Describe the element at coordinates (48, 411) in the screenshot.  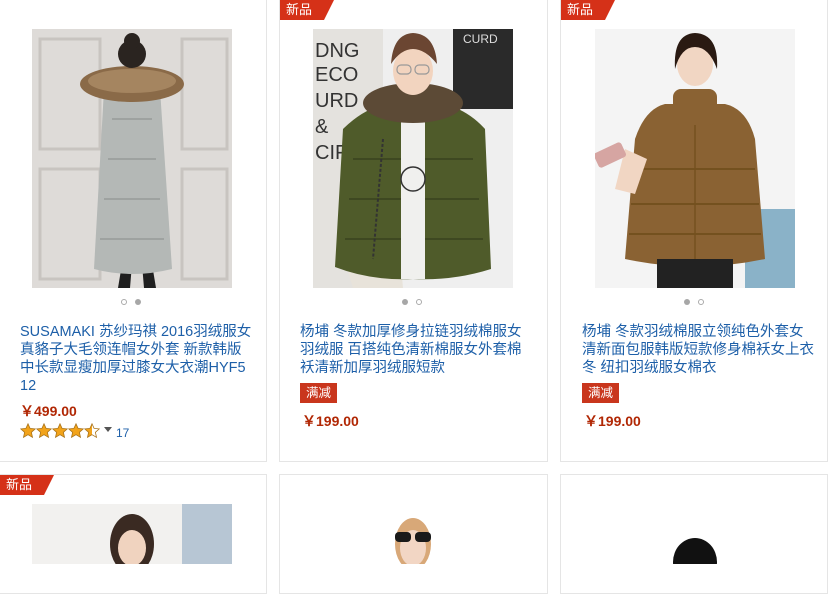
I see `product-price: ￥499.00` at that location.